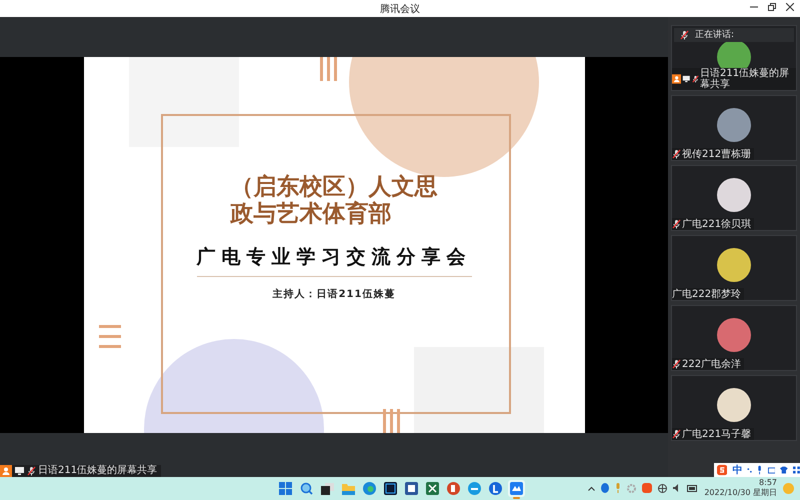 The height and width of the screenshot is (500, 800). Describe the element at coordinates (734, 338) in the screenshot. I see `participant-tile: 222广电余洋` at that location.